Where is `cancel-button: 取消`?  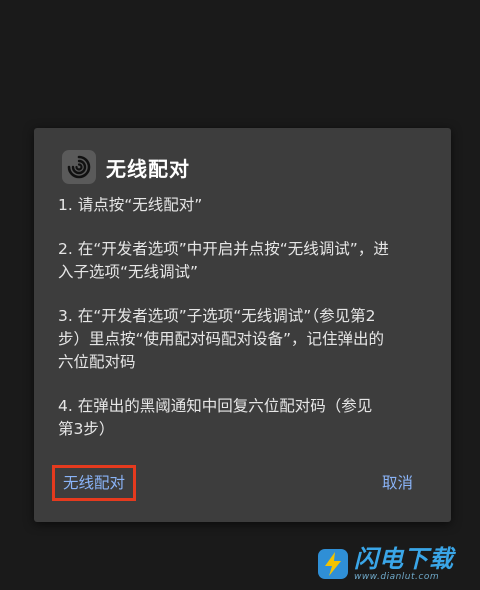 cancel-button: 取消 is located at coordinates (397, 483).